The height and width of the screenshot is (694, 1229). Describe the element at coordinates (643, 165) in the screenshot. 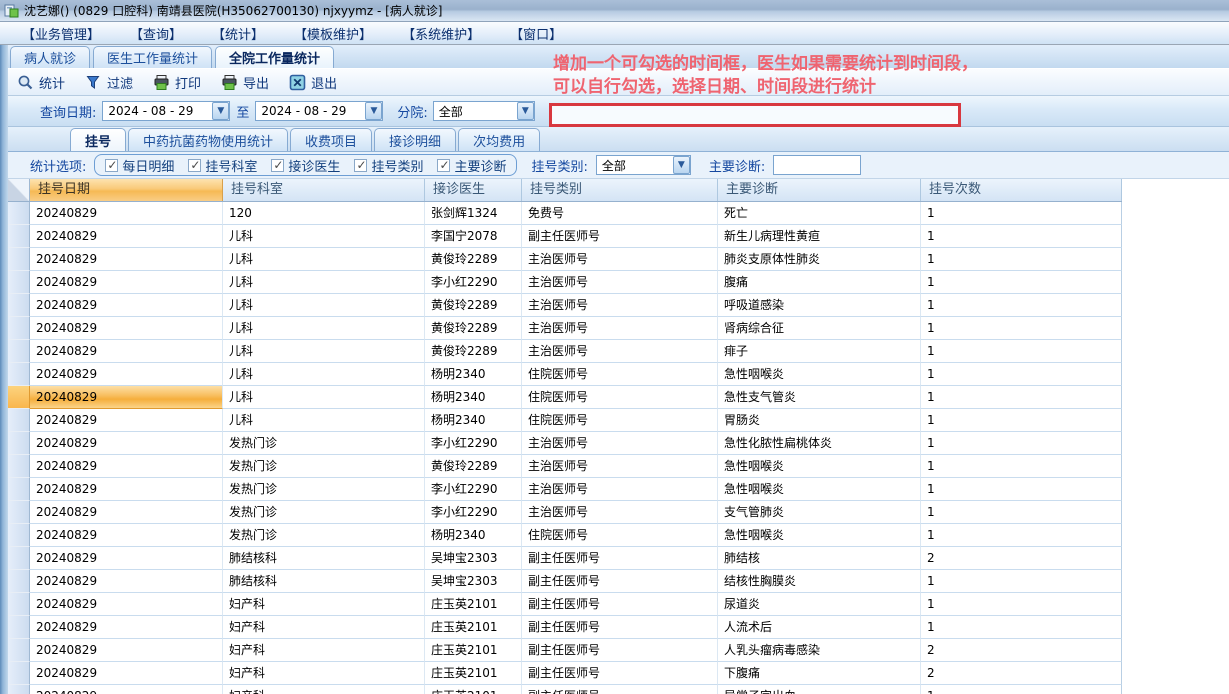

I see `reg-type-combo: 全部 ▼` at that location.